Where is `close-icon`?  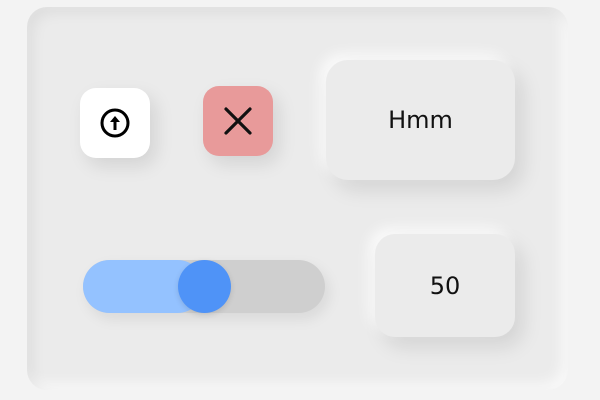 close-icon is located at coordinates (238, 121).